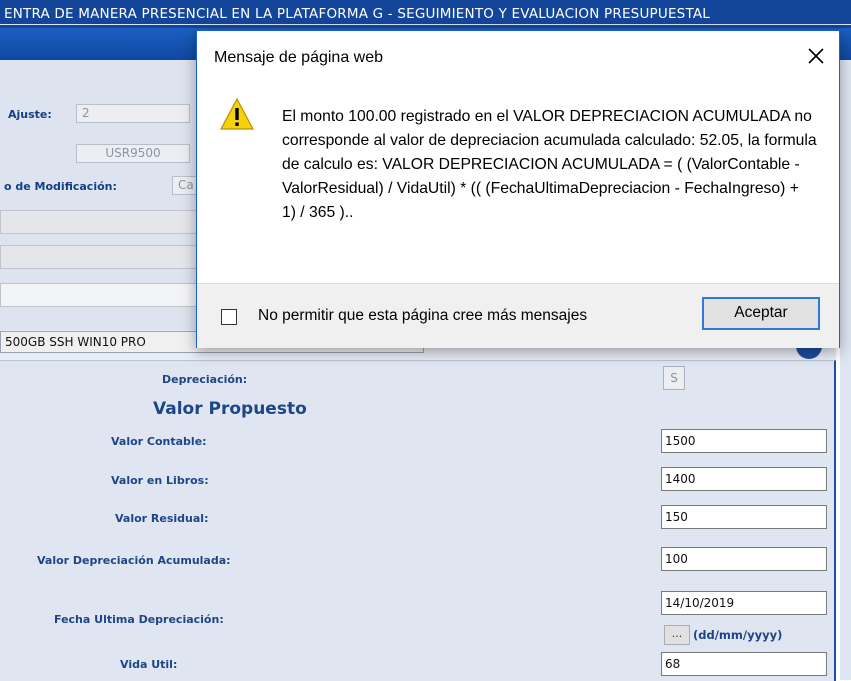 The height and width of the screenshot is (681, 851). I want to click on row-label: Valor en Libros:, so click(160, 480).